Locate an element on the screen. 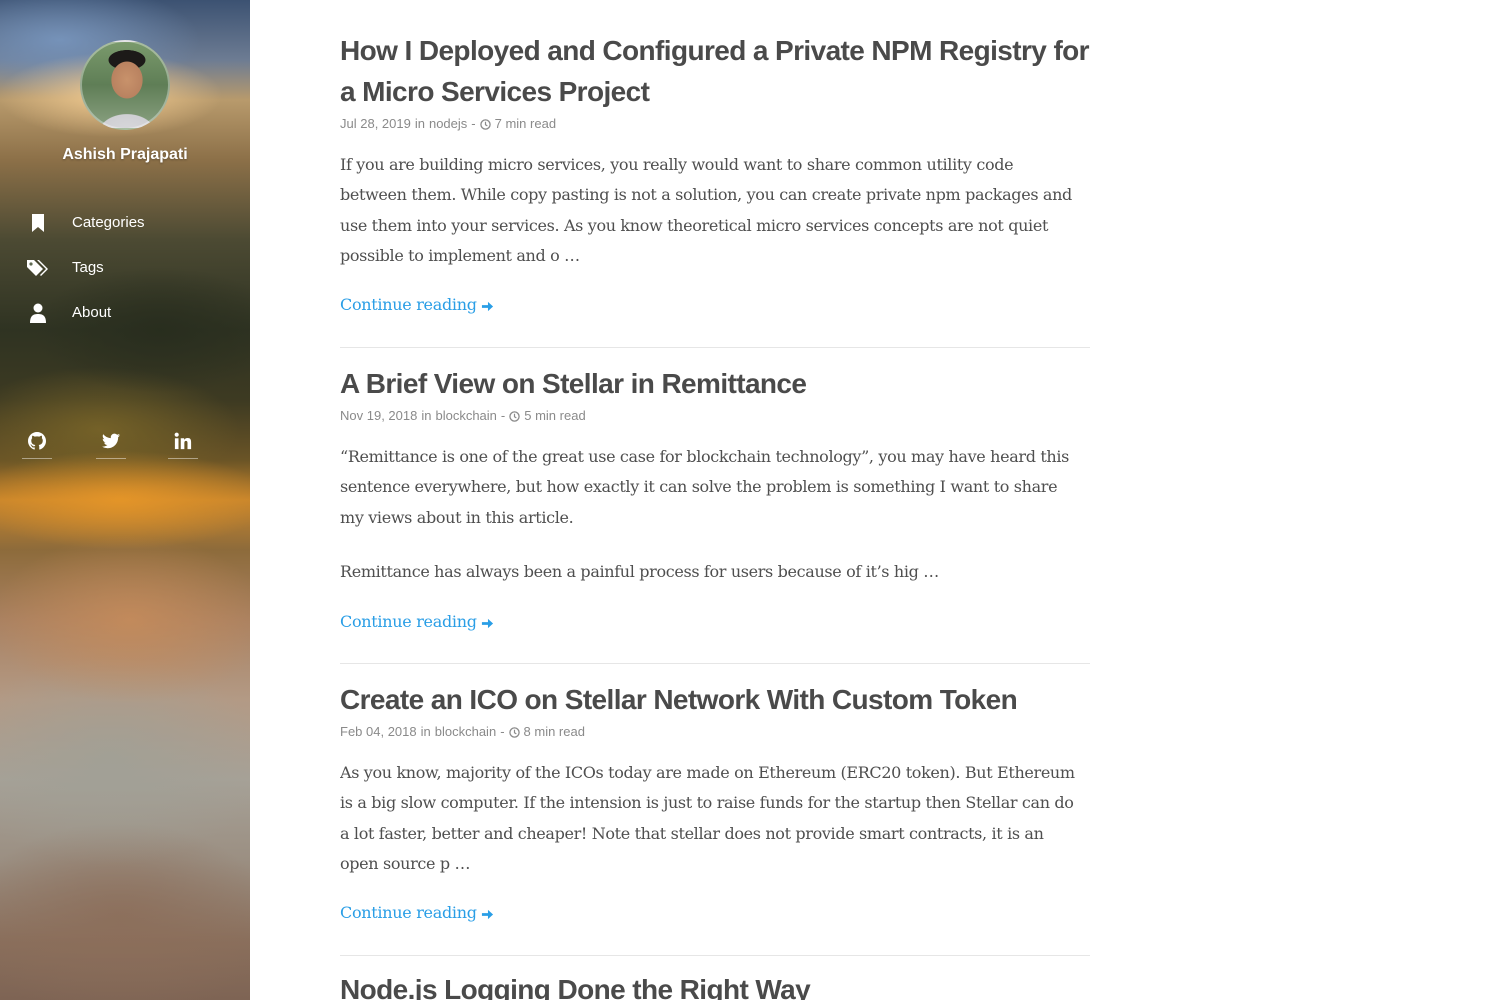 The height and width of the screenshot is (1000, 1500). tags-icon is located at coordinates (38, 268).